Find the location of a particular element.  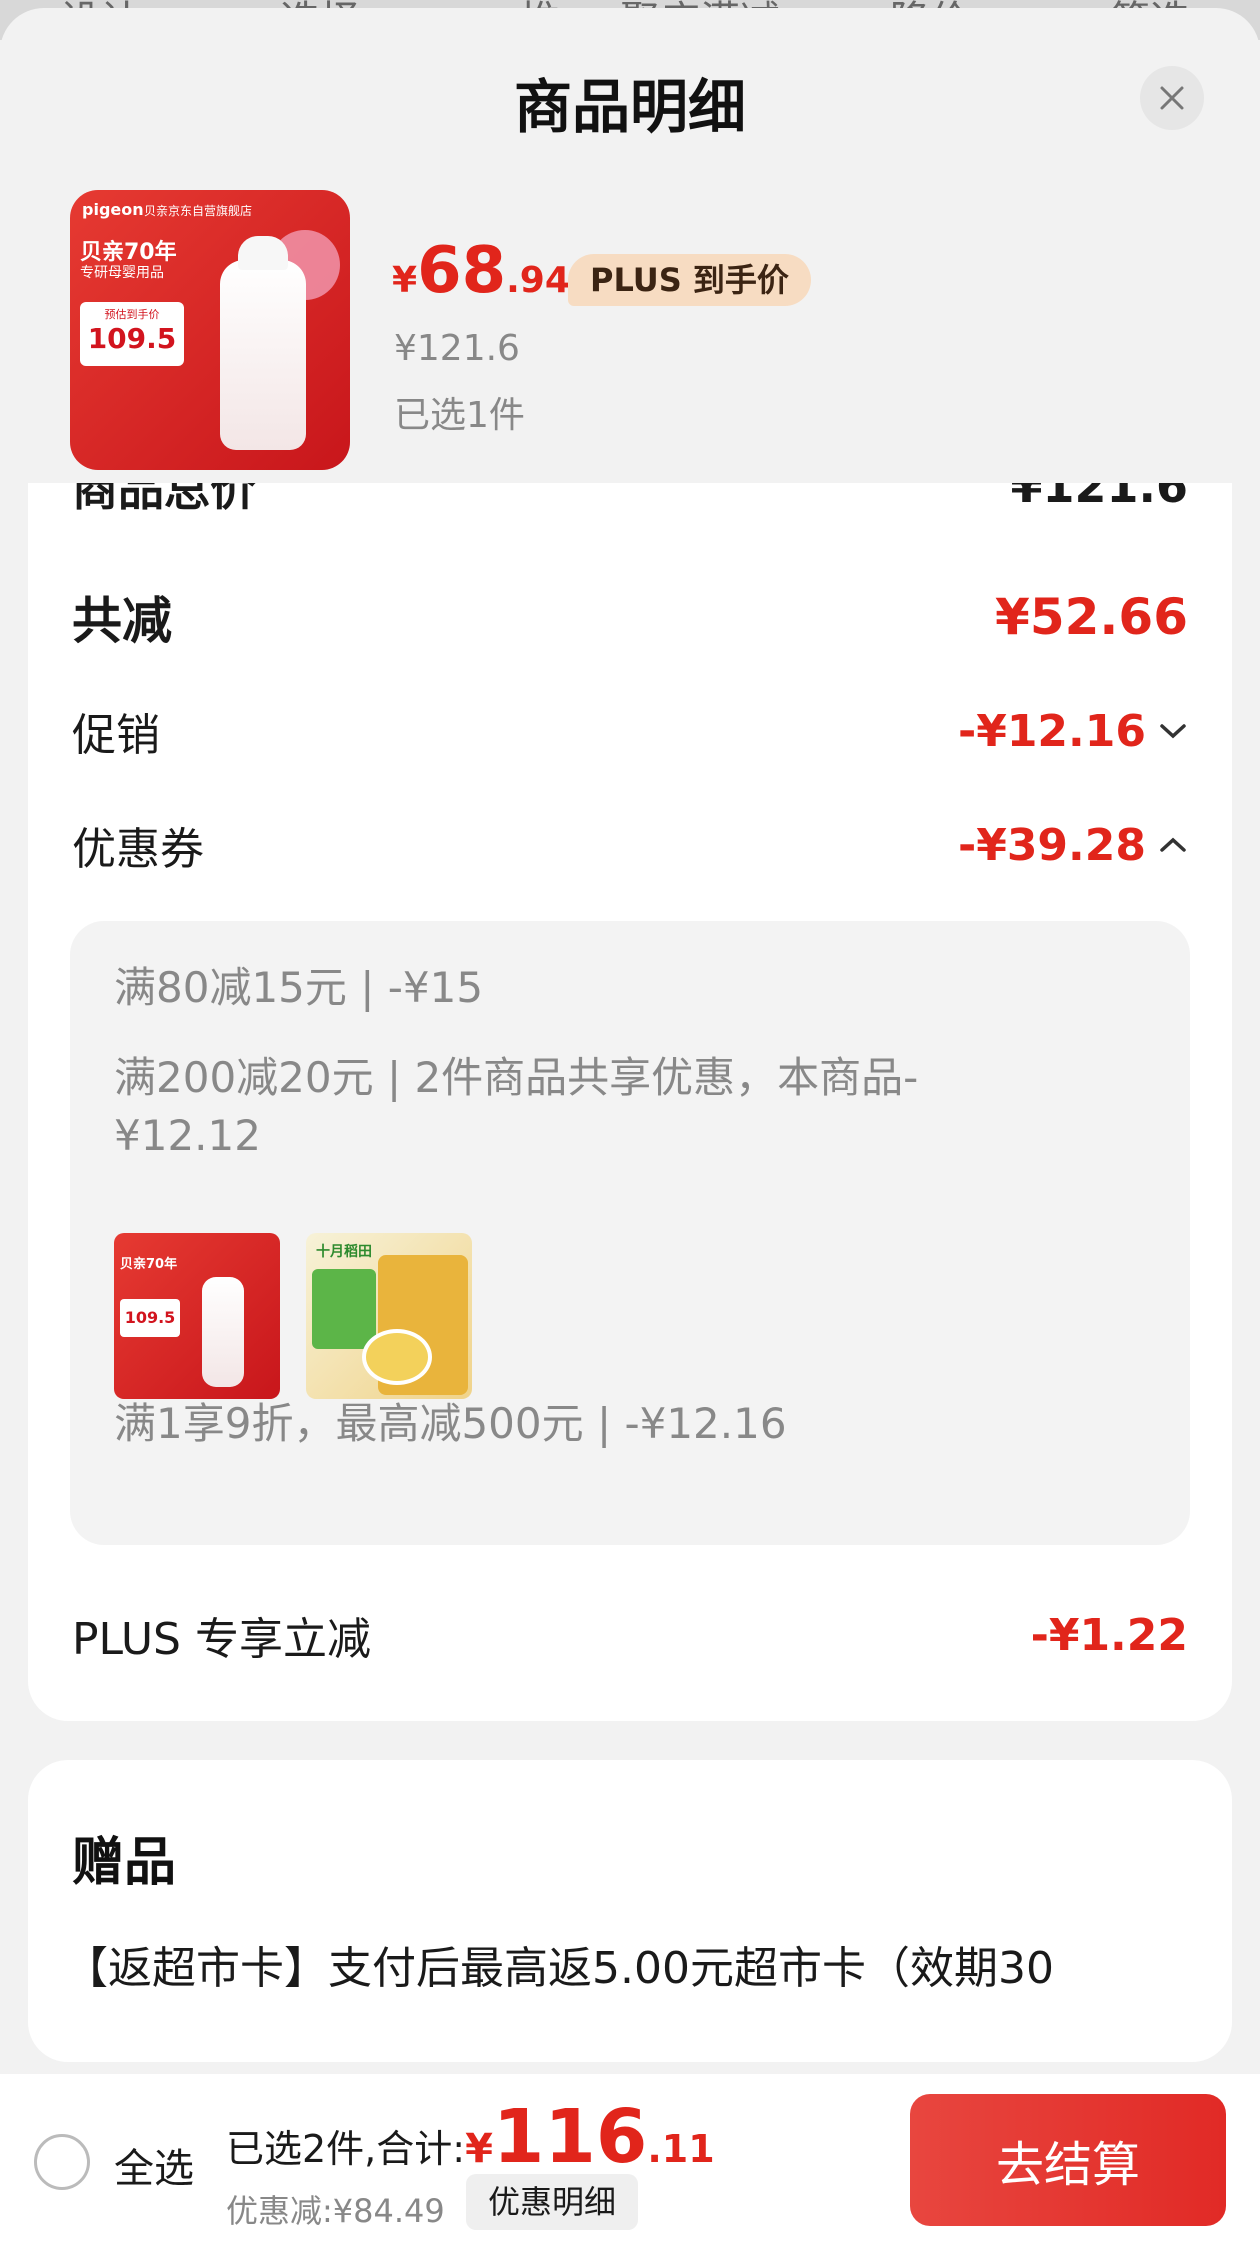

sum-decimal: .11 is located at coordinates (681, 2149).